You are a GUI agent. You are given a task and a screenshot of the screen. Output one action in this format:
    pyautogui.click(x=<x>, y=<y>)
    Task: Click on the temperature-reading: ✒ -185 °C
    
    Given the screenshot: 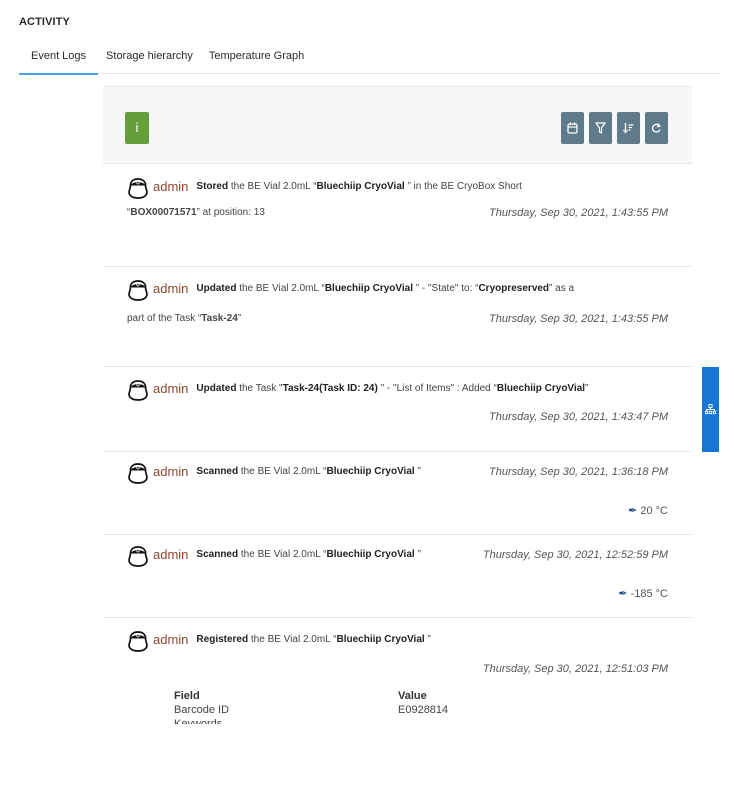 What is the action you would take?
    pyautogui.click(x=397, y=593)
    